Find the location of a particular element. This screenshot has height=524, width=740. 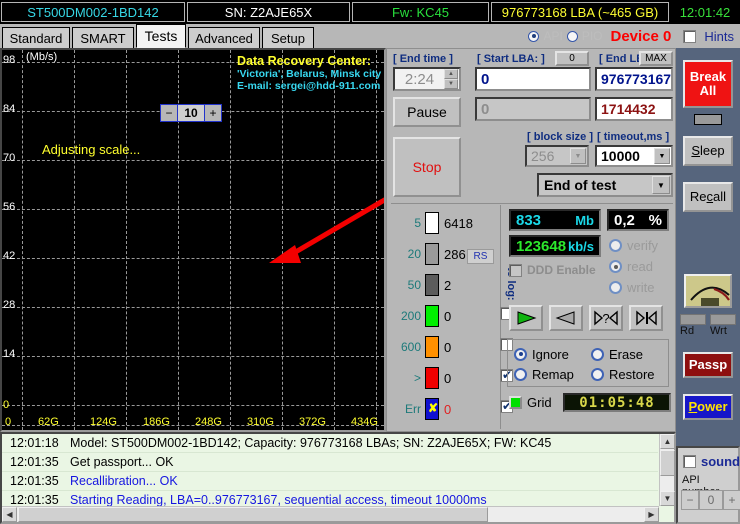

pause-button: Pause is located at coordinates (427, 112).